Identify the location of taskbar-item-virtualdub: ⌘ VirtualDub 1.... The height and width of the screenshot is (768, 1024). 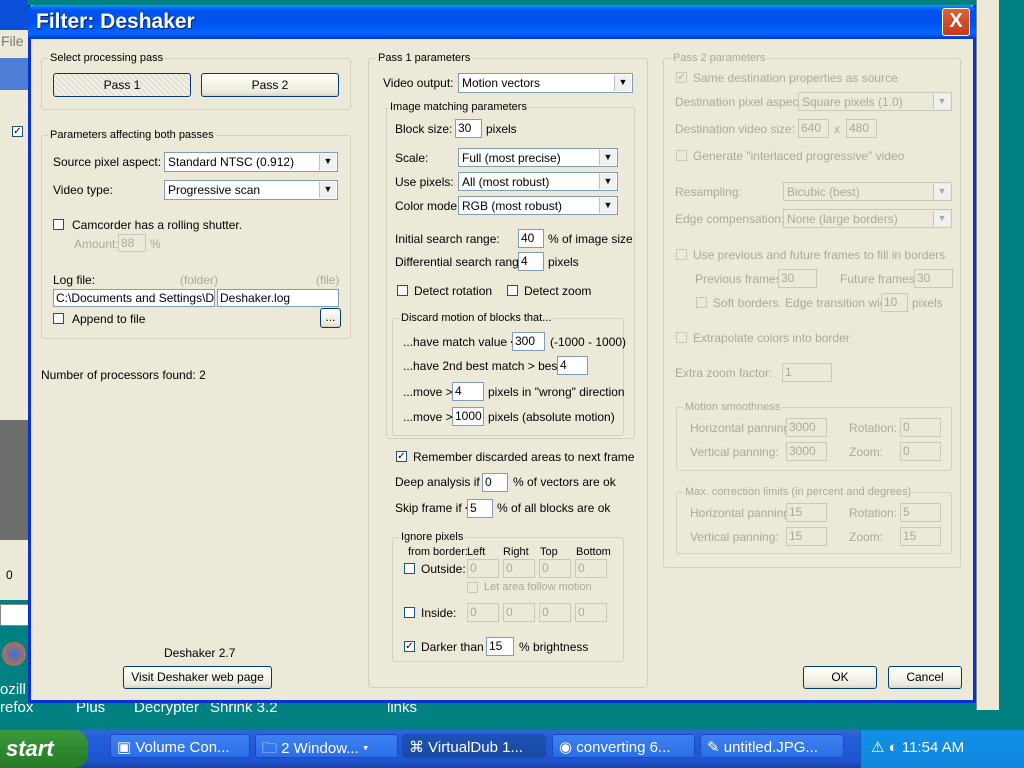
(474, 746).